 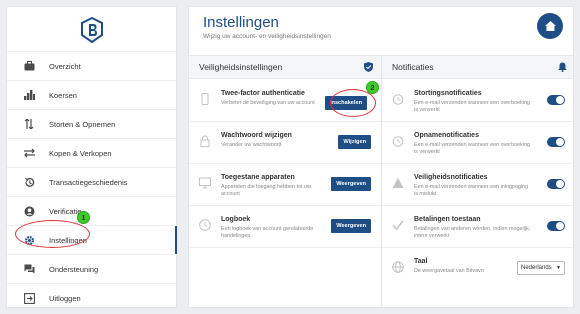 I want to click on bell-icon, so click(x=562, y=67).